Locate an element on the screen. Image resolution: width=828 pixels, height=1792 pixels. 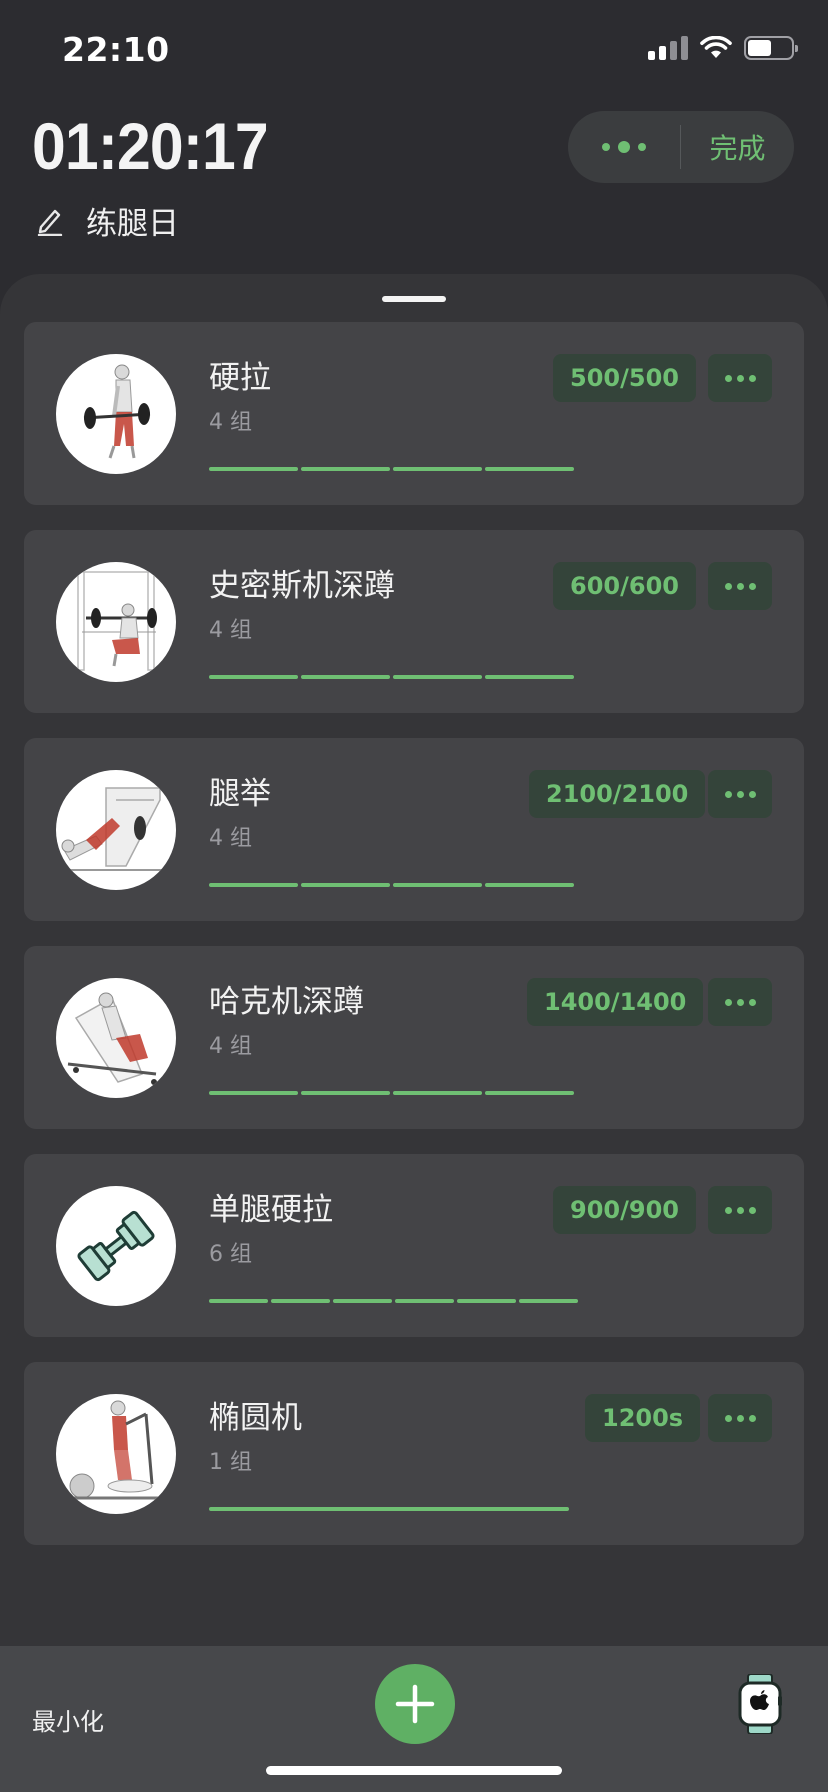
wifi-icon is located at coordinates (716, 47).